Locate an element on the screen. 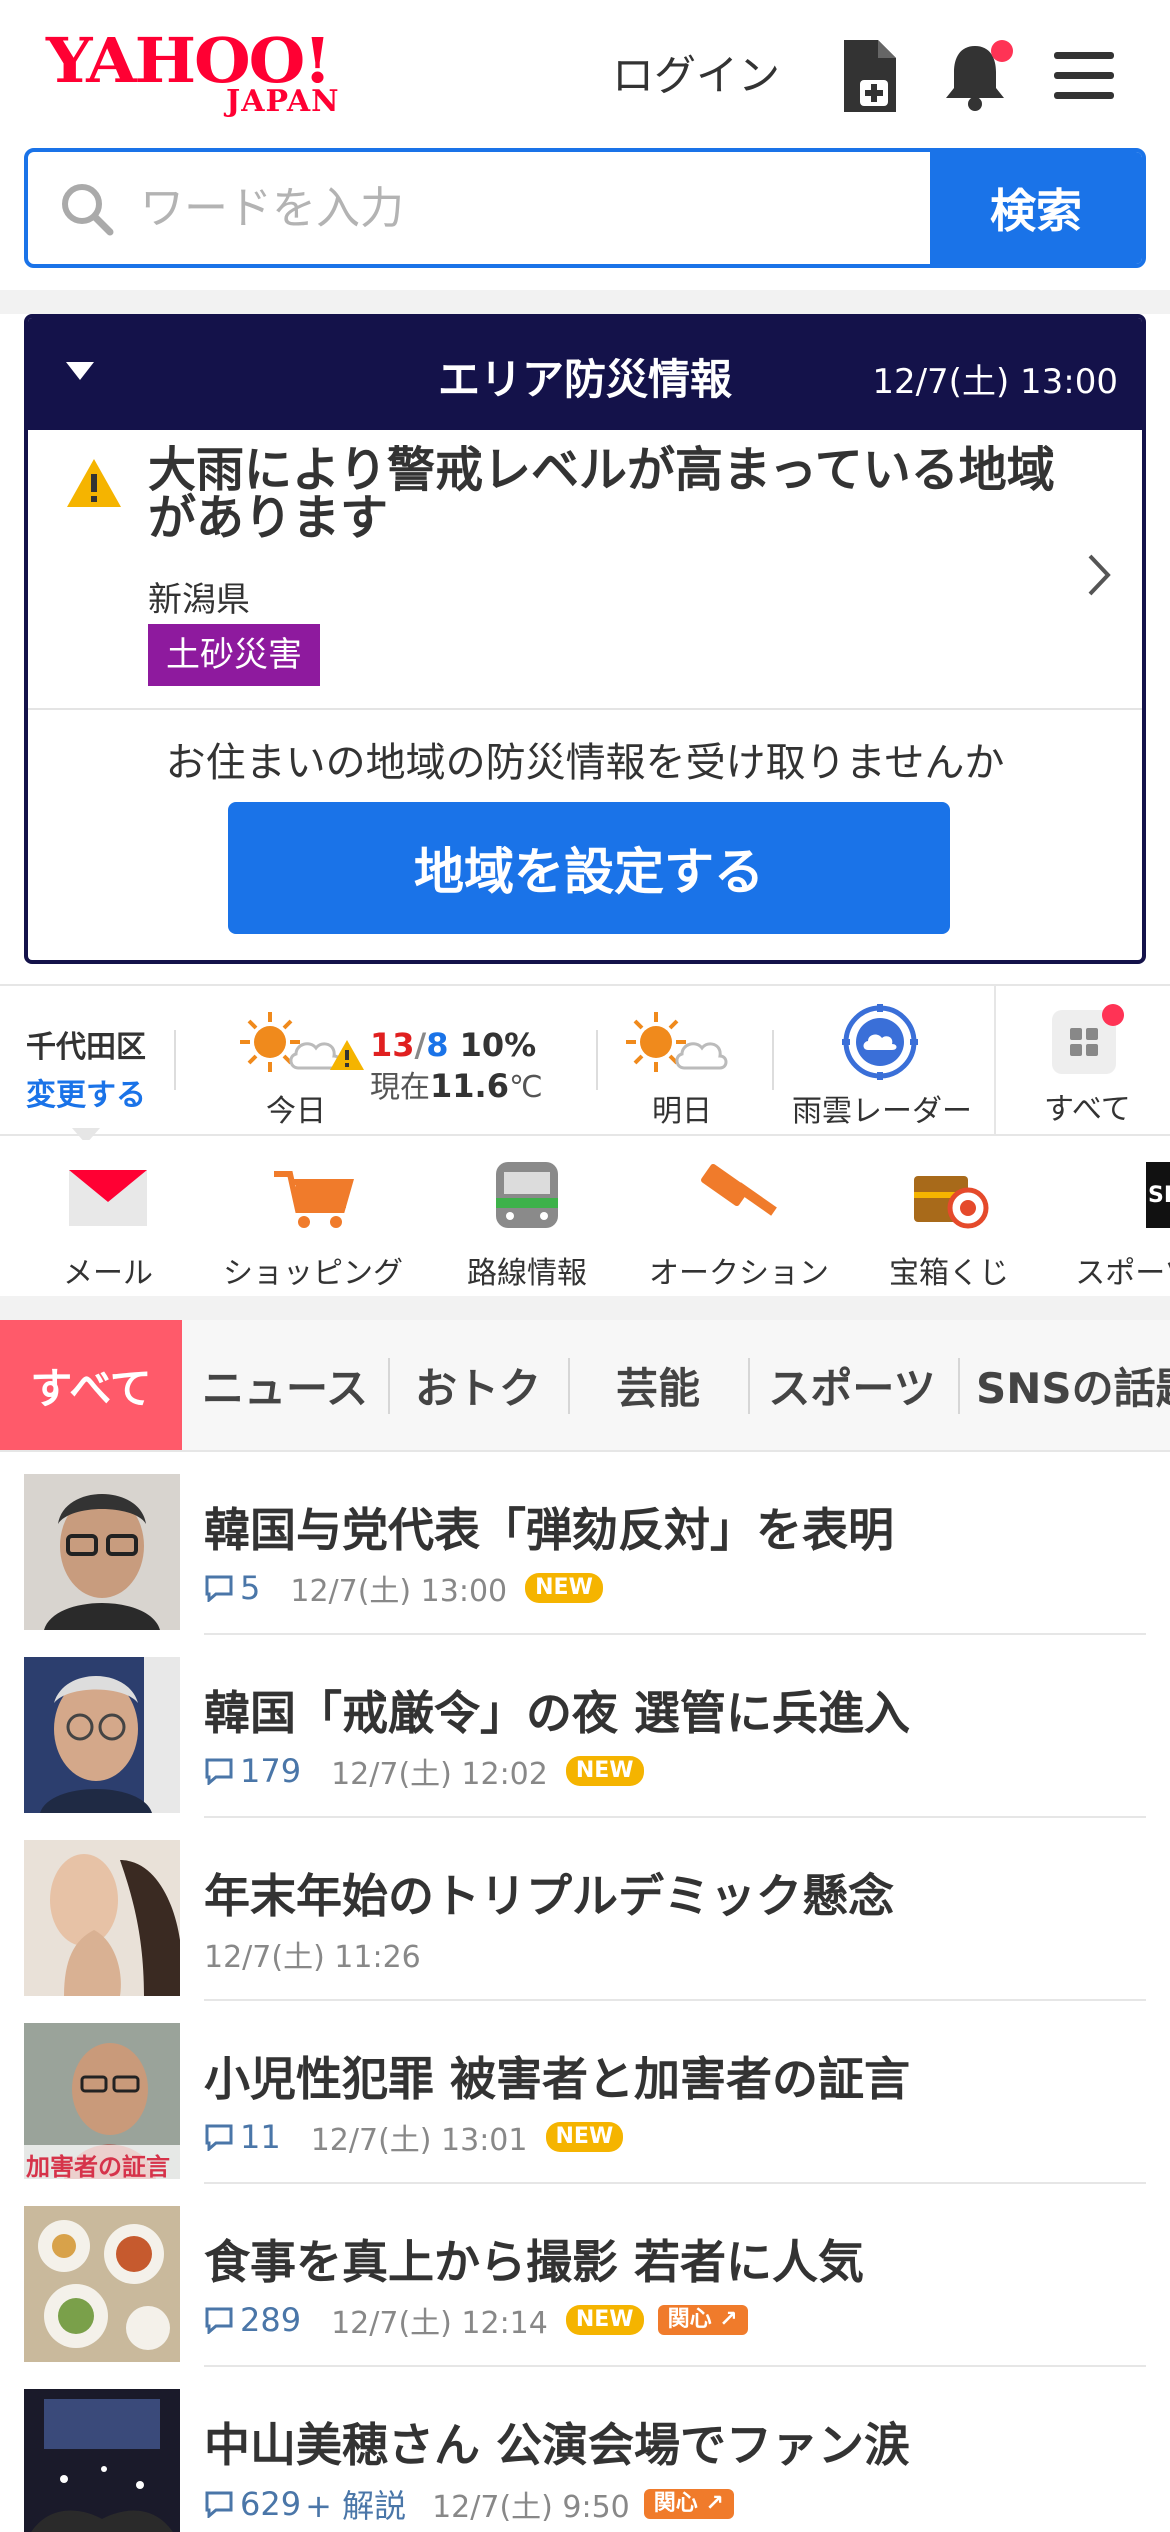  service-label: オークション is located at coordinates (739, 1273).